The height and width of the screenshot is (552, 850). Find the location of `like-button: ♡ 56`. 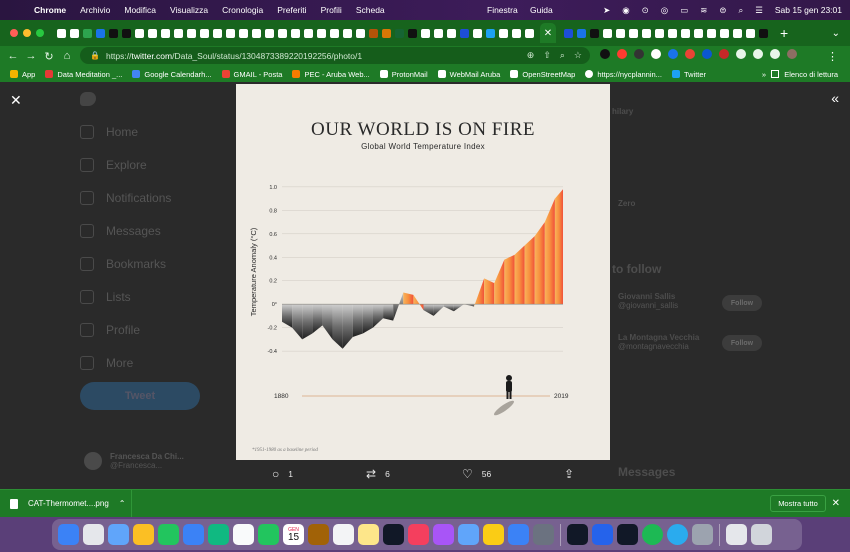

like-button: ♡ 56 is located at coordinates (476, 474).